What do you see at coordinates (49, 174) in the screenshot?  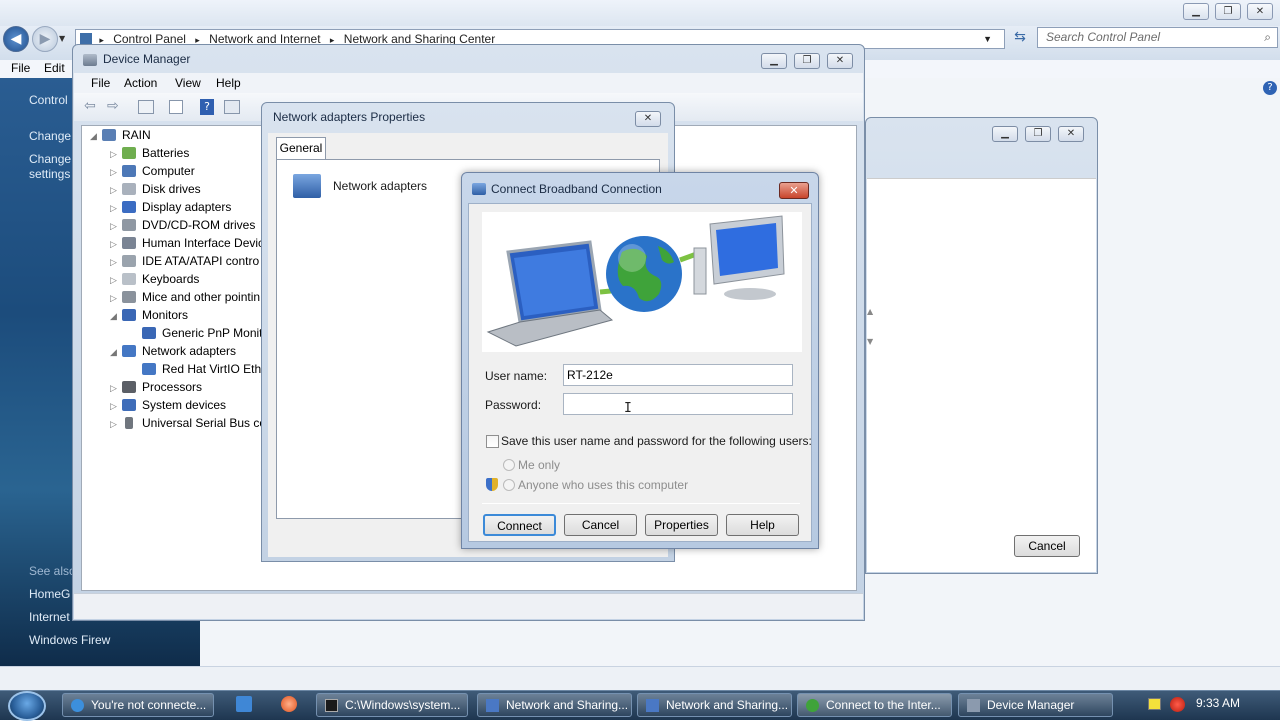 I see `sidebar-link: settings` at bounding box center [49, 174].